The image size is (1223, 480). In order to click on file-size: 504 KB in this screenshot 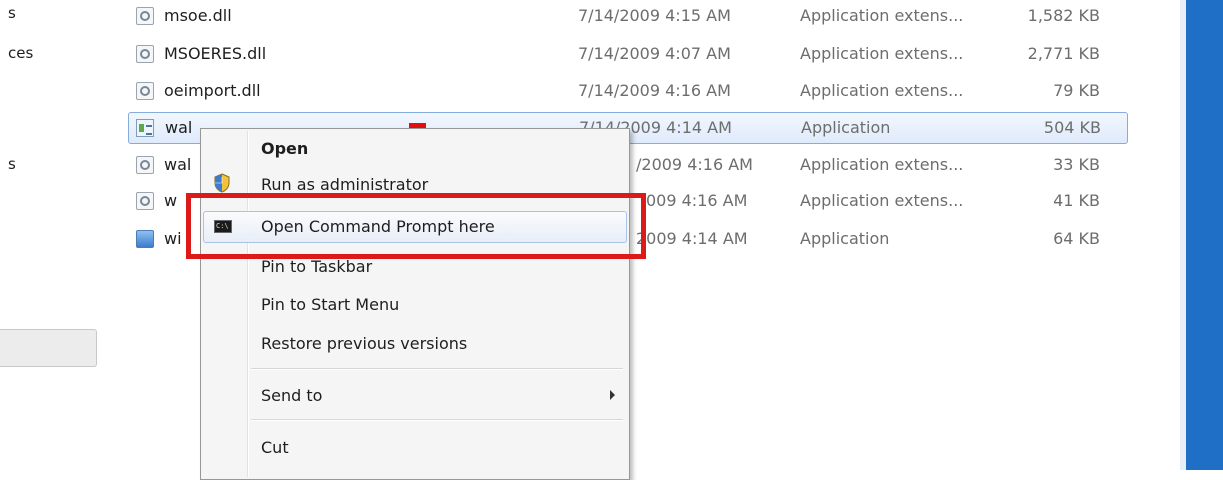, I will do `click(1072, 127)`.